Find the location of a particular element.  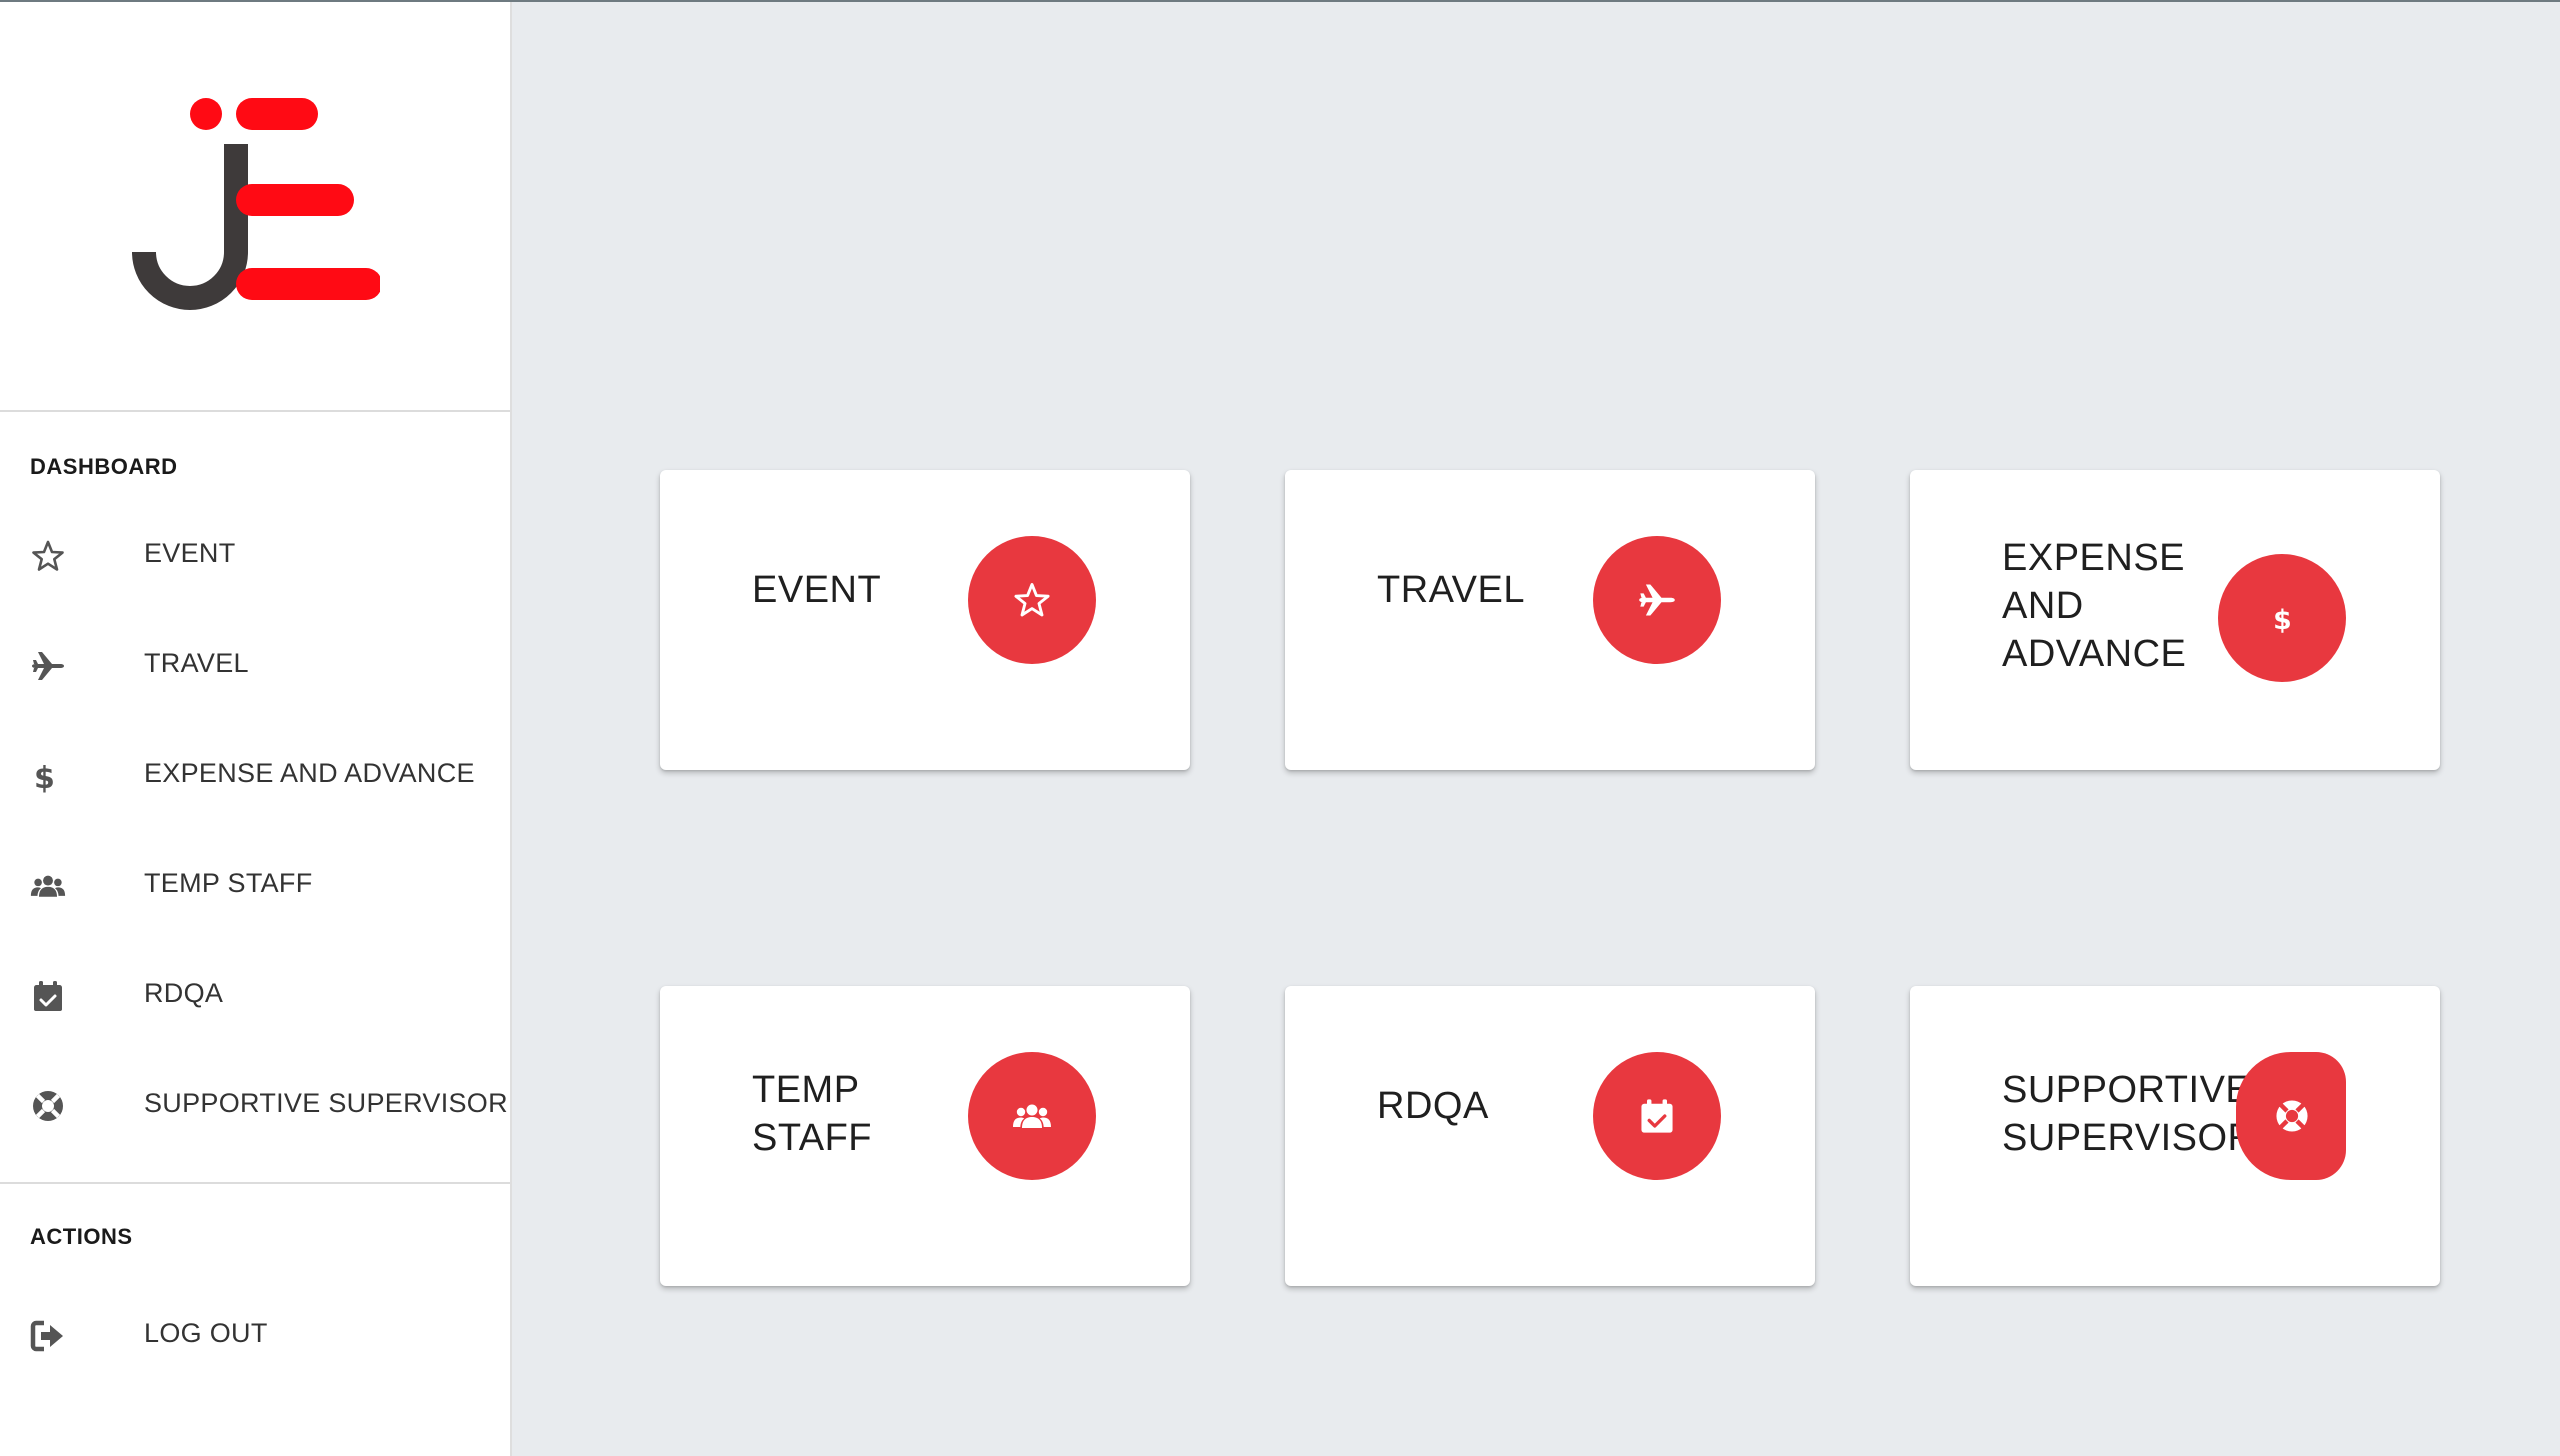

actions-section-title: ACTIONS is located at coordinates (81, 1236).